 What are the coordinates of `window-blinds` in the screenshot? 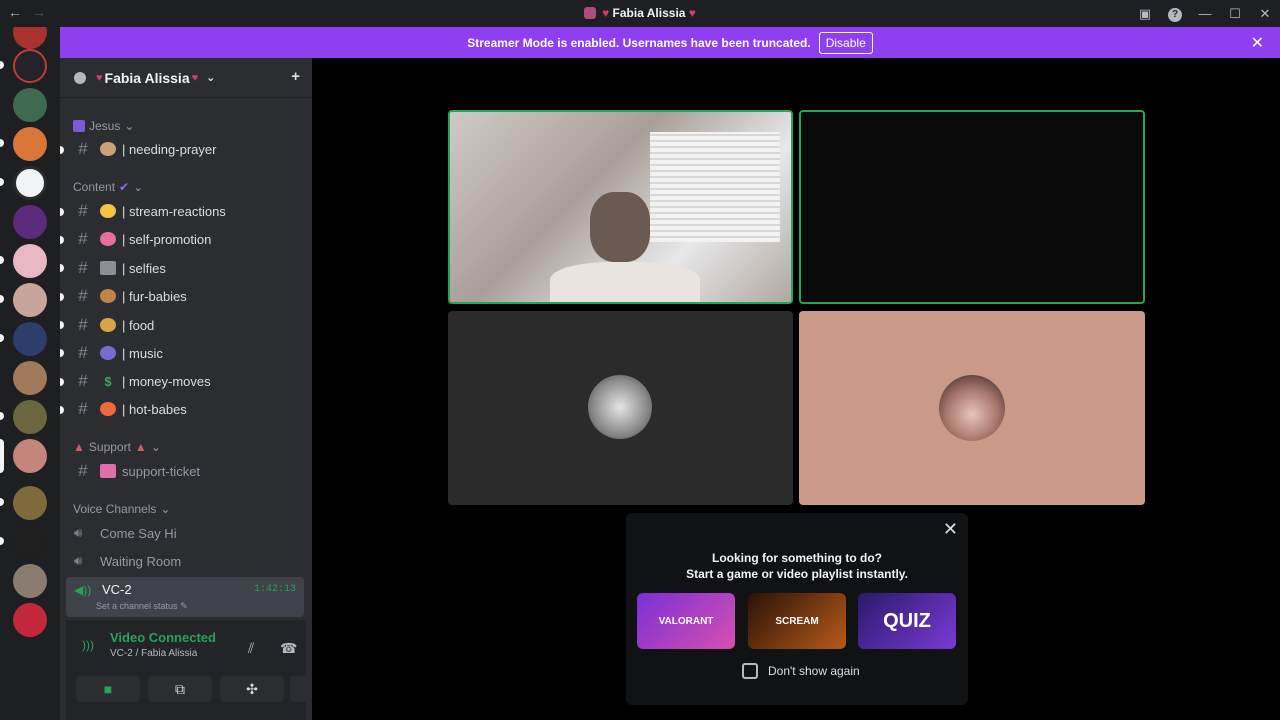 It's located at (715, 187).